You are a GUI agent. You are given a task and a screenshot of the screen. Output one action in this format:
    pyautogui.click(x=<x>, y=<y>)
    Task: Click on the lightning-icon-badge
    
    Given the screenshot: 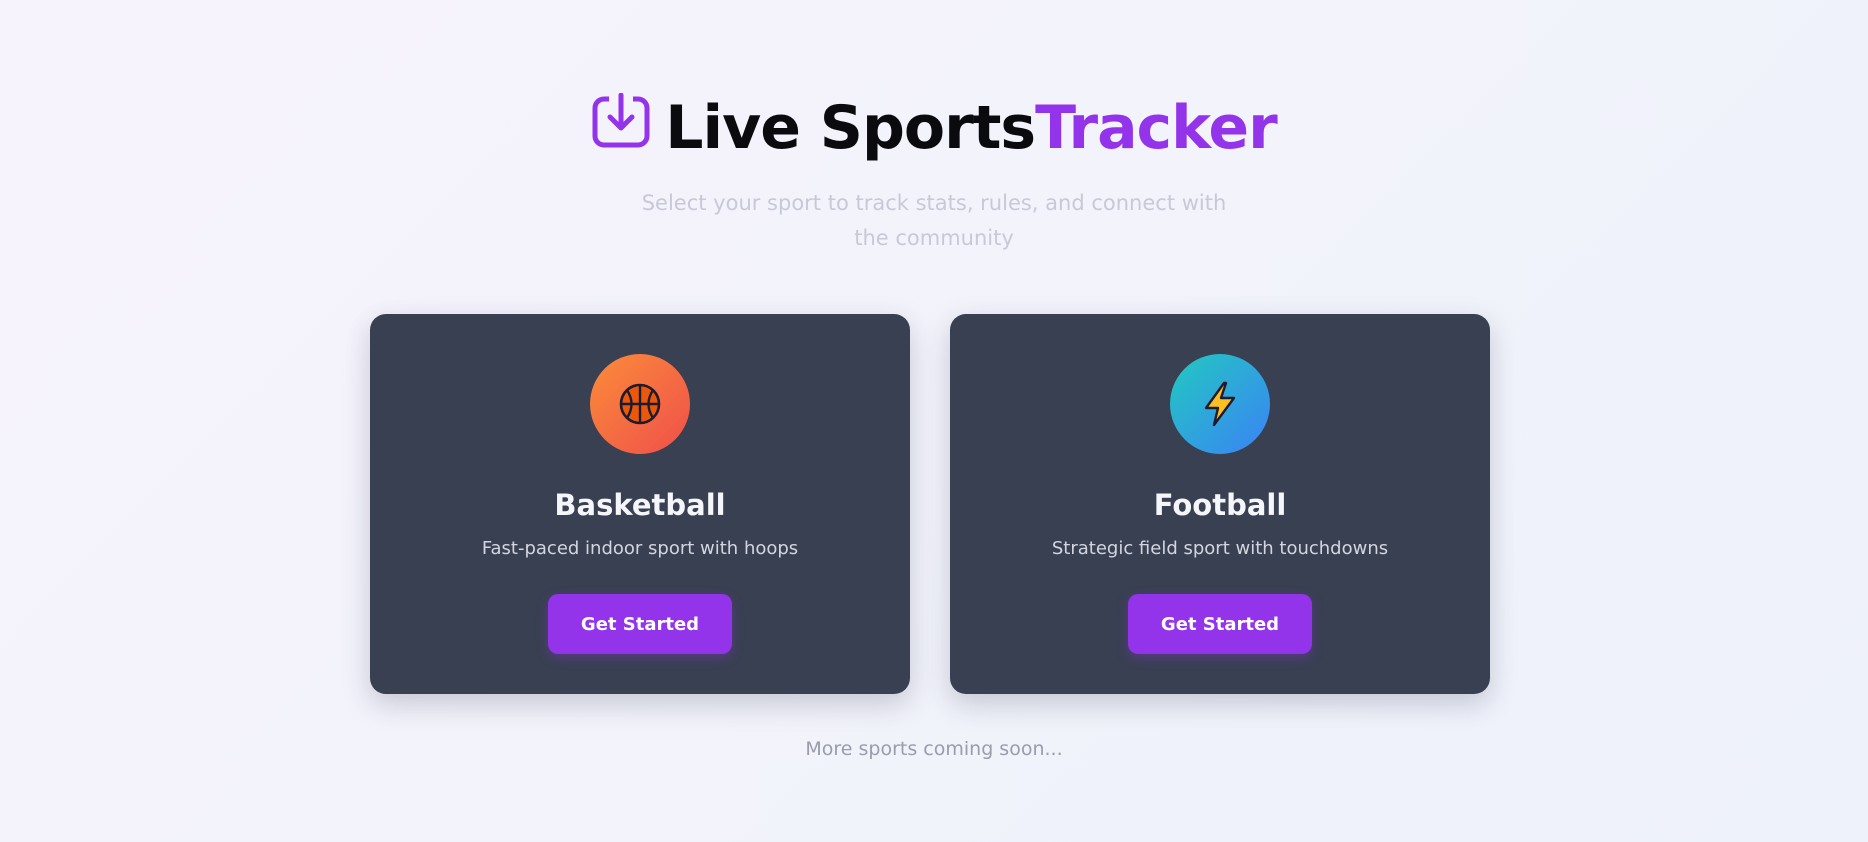 What is the action you would take?
    pyautogui.click(x=1220, y=404)
    